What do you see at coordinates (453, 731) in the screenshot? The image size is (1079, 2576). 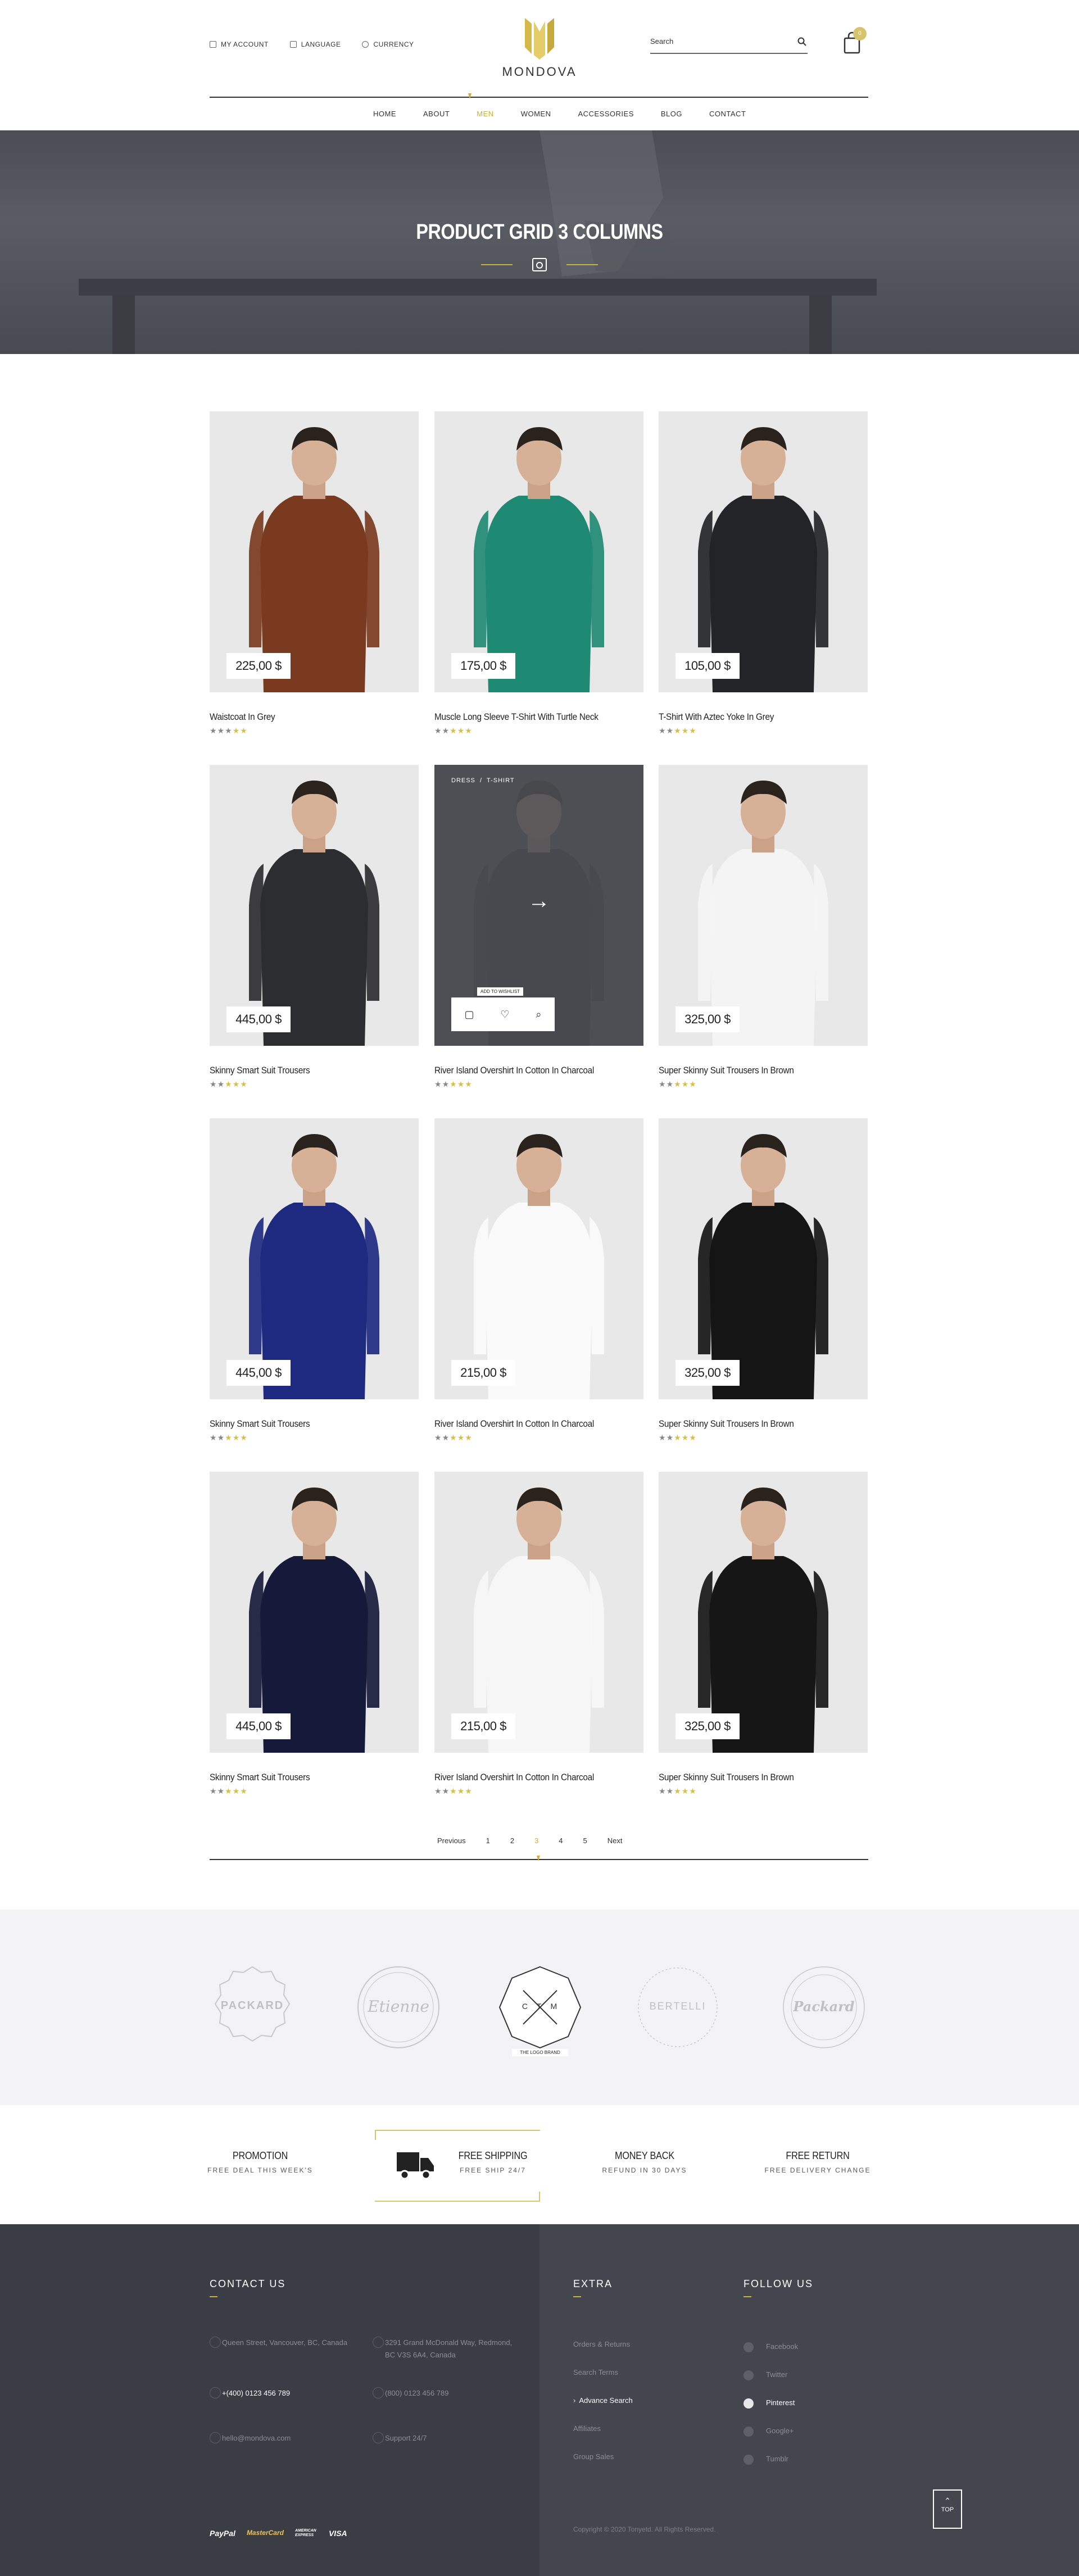 I see `product-rating: ★★★★★` at bounding box center [453, 731].